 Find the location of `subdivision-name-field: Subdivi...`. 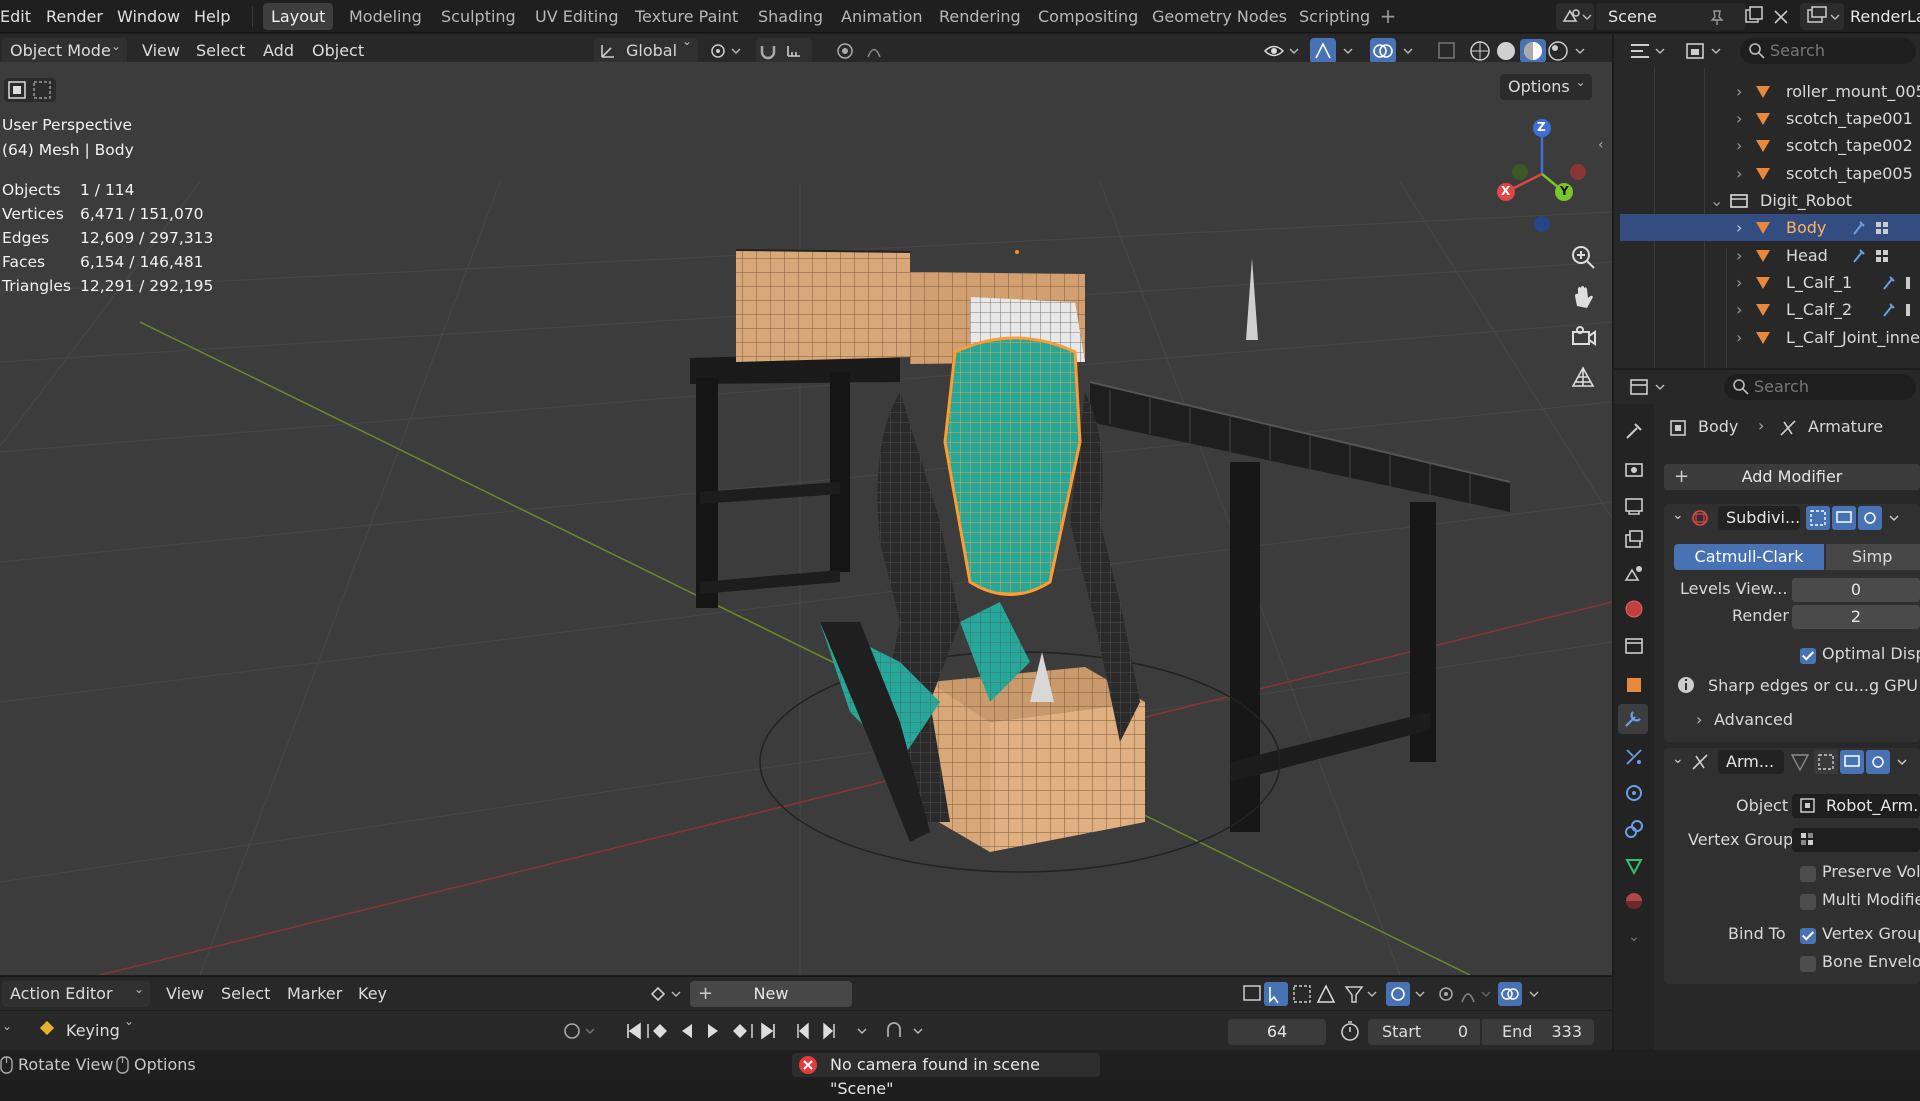

subdivision-name-field: Subdivi... is located at coordinates (1759, 518).